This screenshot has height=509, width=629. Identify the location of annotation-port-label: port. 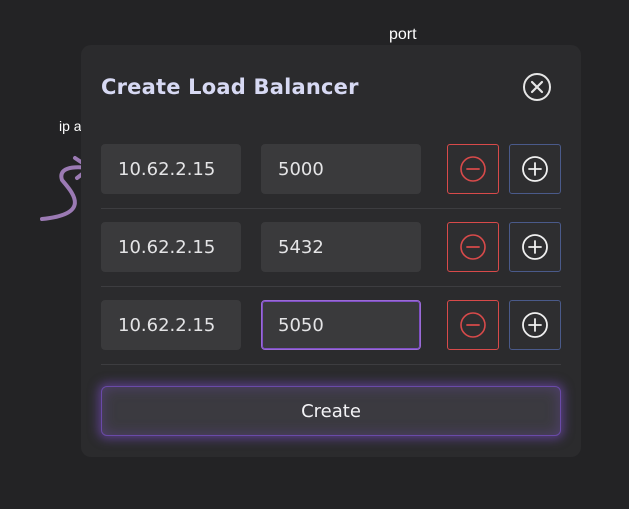
(403, 34).